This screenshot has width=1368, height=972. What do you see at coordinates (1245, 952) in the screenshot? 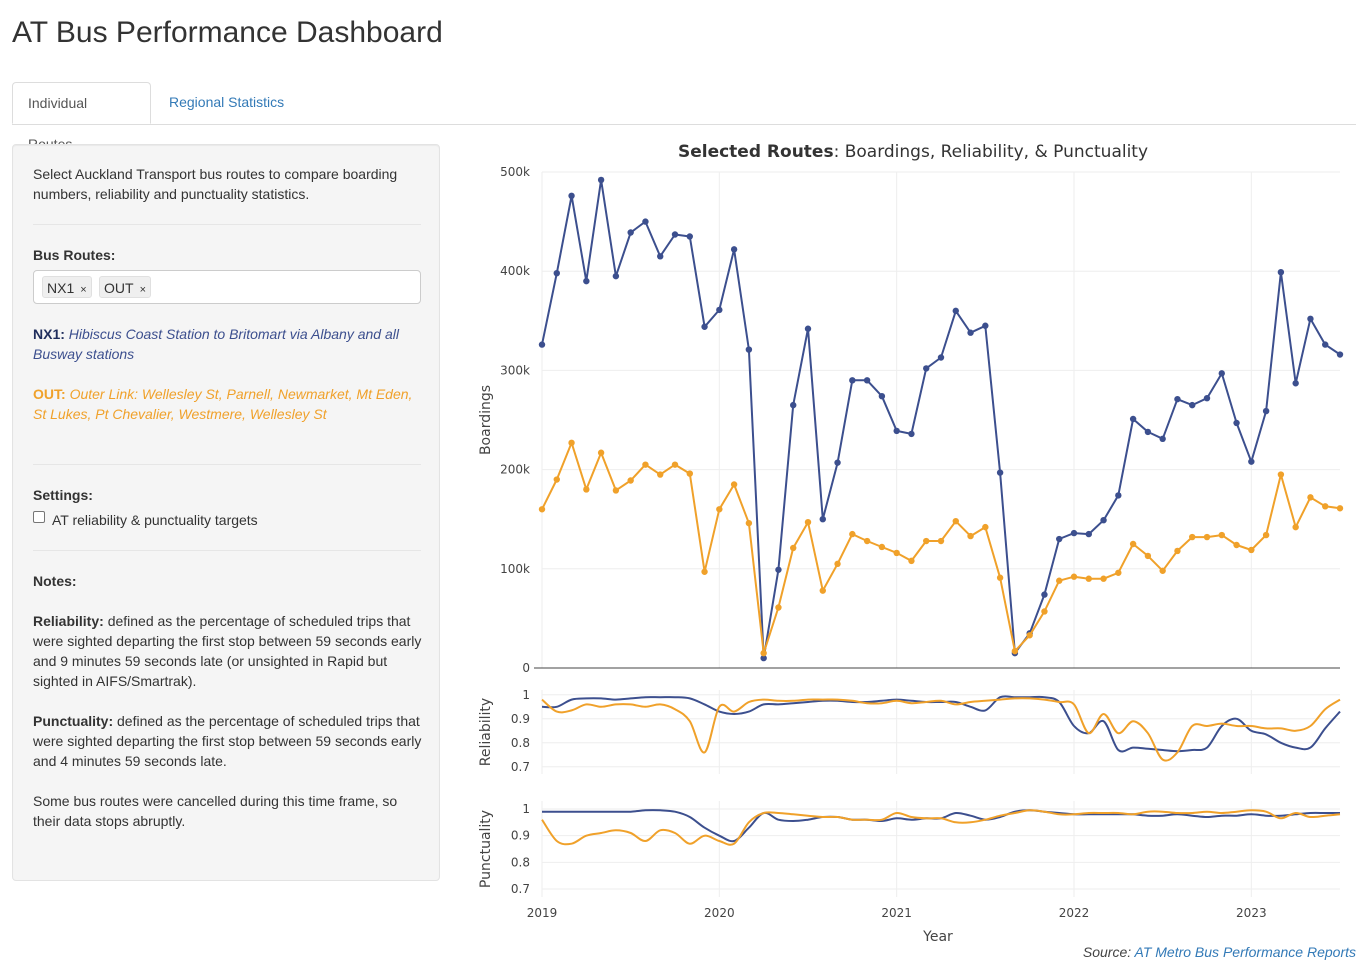
I see `source-link: AT Metro Bus Performance Reports` at bounding box center [1245, 952].